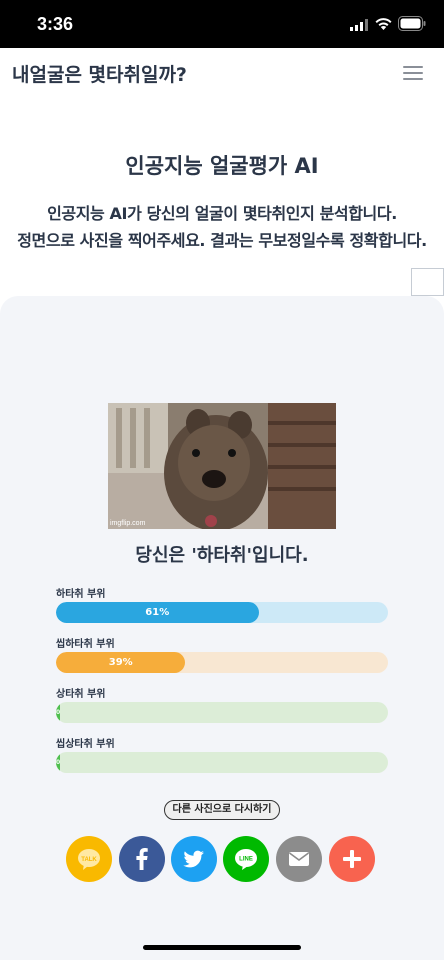  Describe the element at coordinates (81, 694) in the screenshot. I see `bar-label: 상타취 부위` at that location.